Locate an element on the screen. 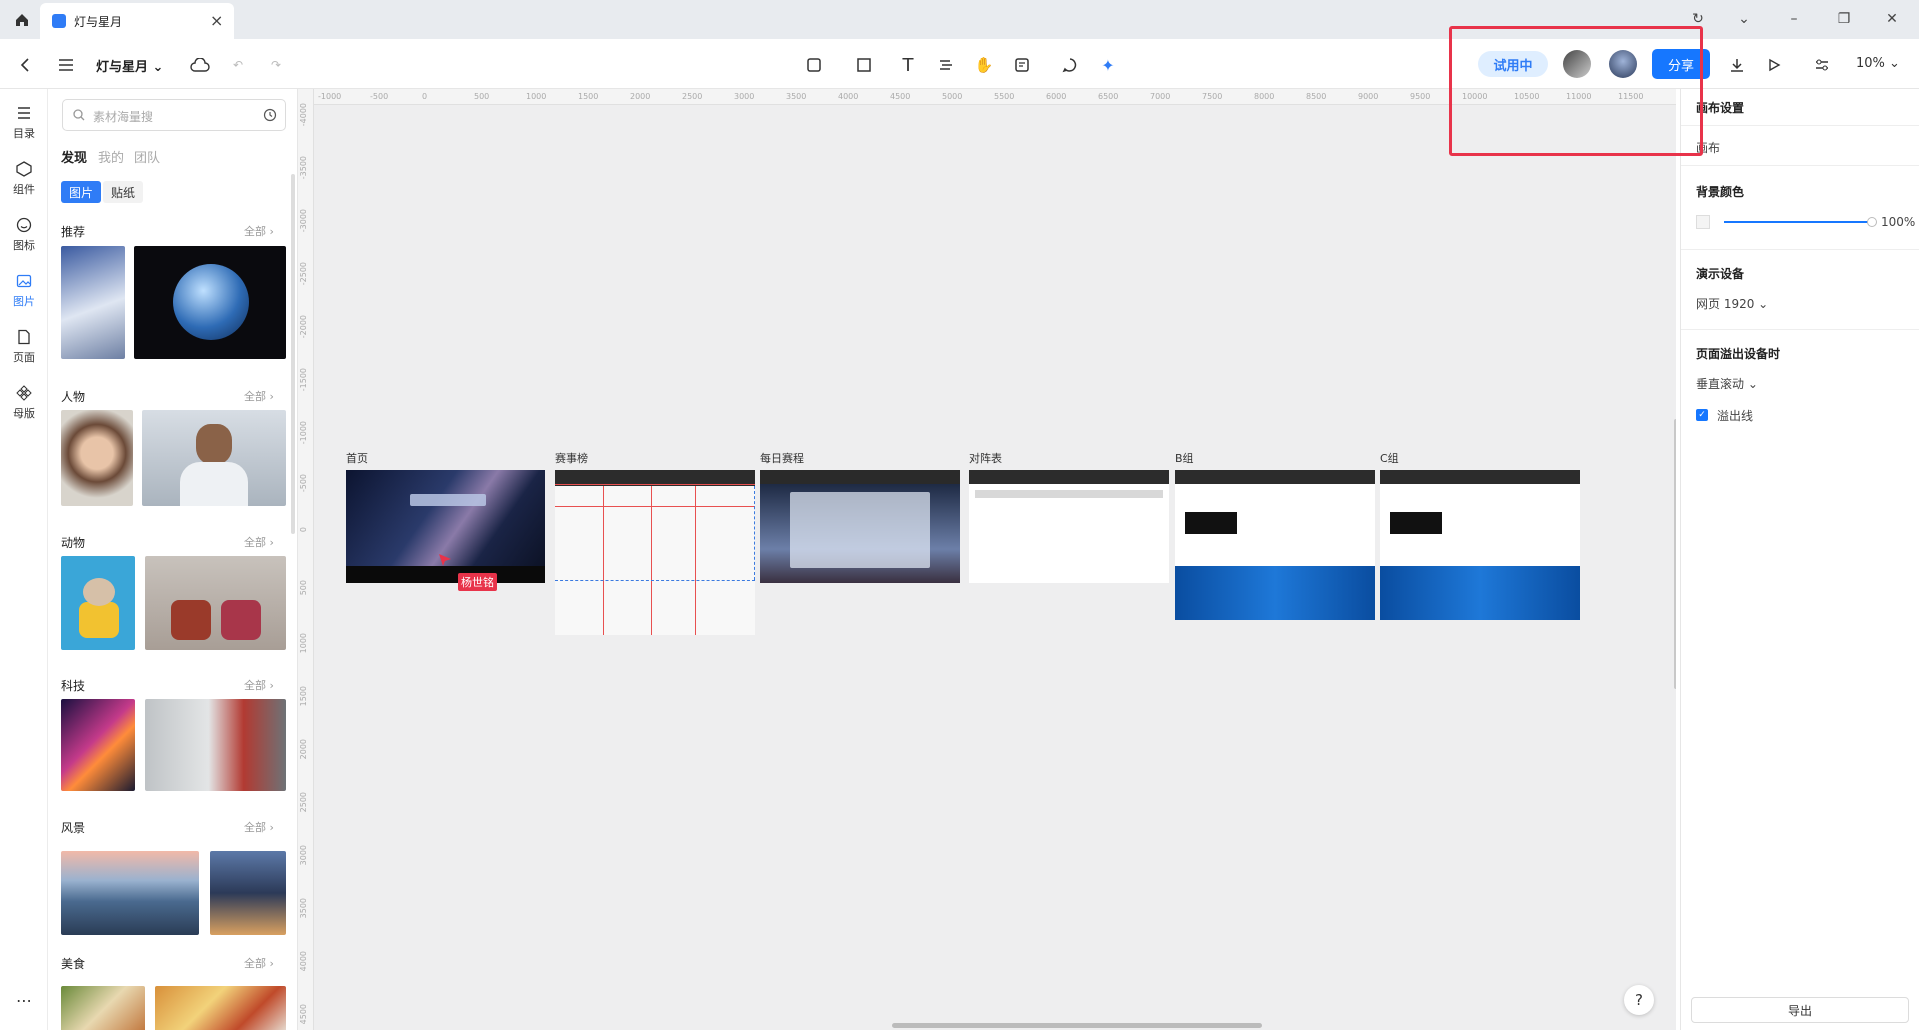 This screenshot has height=1030, width=1919. frame-label-bracket: 对阵表 is located at coordinates (985, 458).